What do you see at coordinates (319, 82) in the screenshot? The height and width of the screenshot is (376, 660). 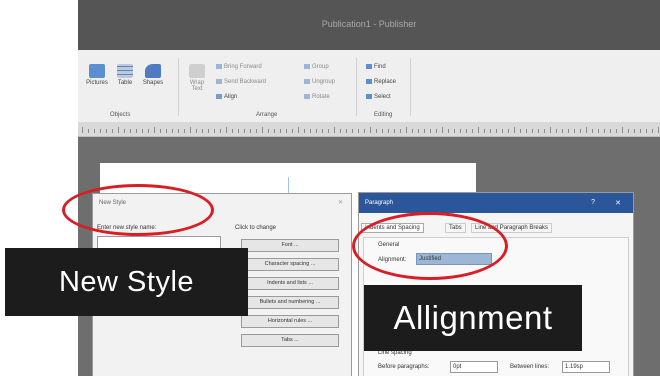 I see `ungroup-button: Ungroup` at bounding box center [319, 82].